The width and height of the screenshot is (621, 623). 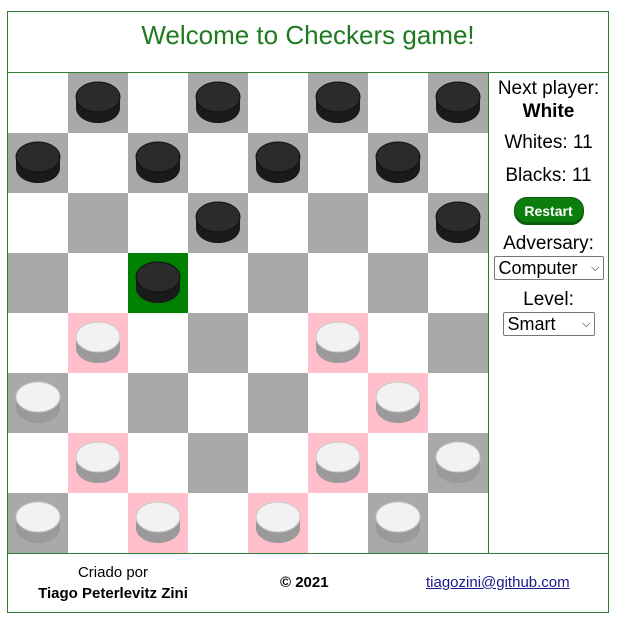 I want to click on chevron-down-icon: ⌵, so click(x=586, y=323).